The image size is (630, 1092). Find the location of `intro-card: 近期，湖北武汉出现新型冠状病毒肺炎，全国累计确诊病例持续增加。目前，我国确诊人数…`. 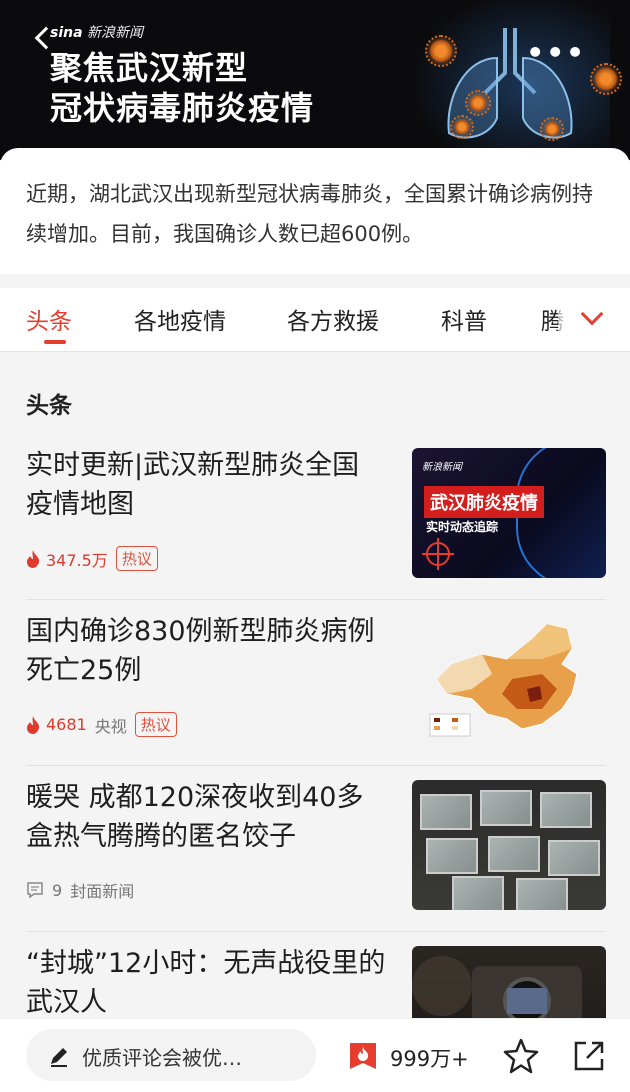

intro-card: 近期，湖北武汉出现新型冠状病毒肺炎，全国累计确诊病例持续增加。目前，我国确诊人数… is located at coordinates (315, 211).